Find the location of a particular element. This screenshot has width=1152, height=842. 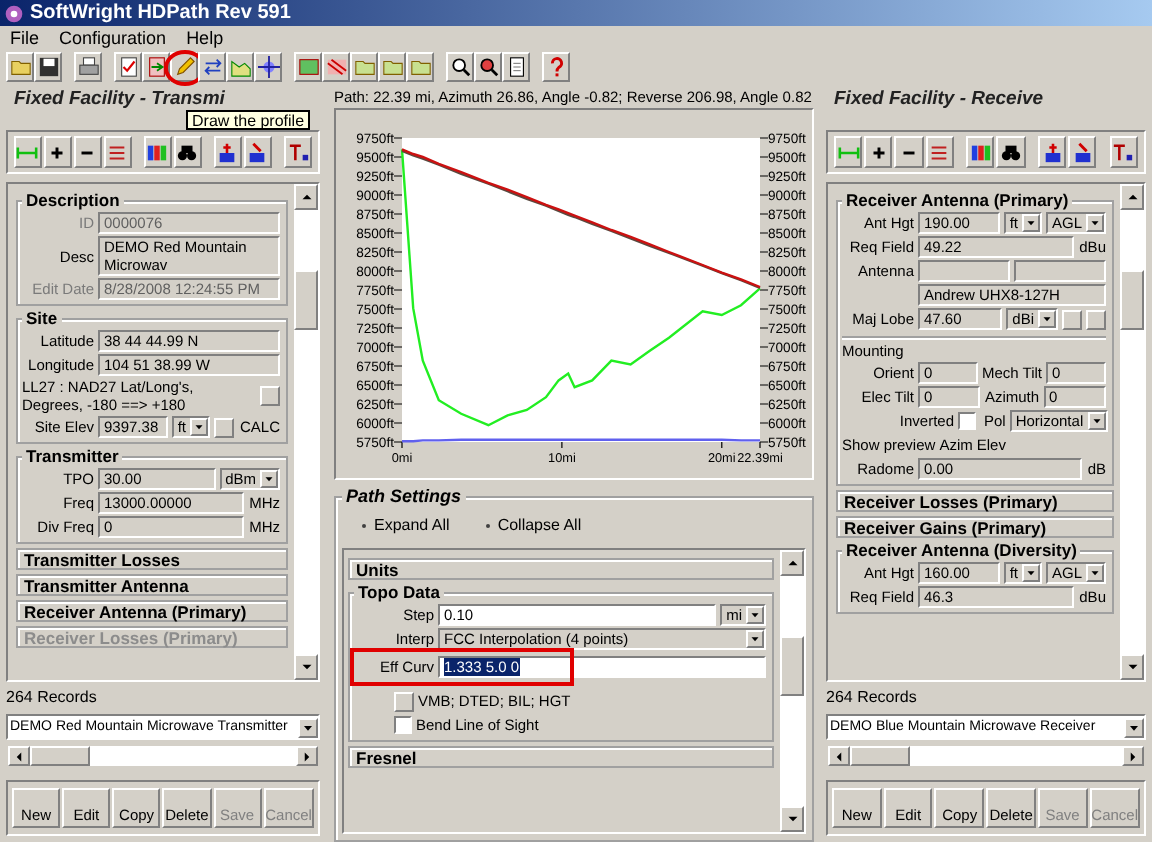

link: Collapse All is located at coordinates (531, 525).